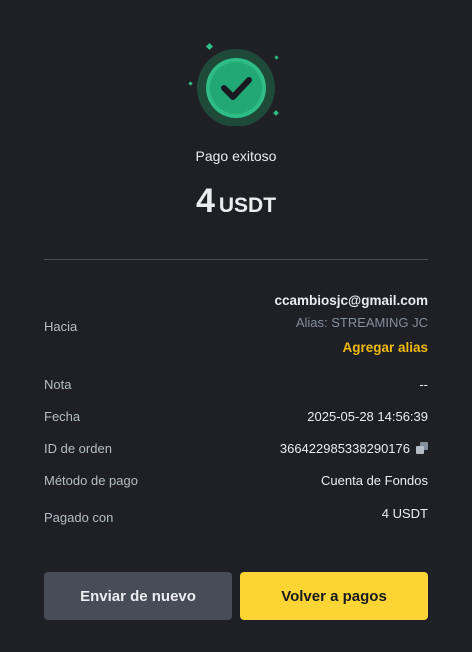 The height and width of the screenshot is (652, 472). I want to click on date-label: Fecha, so click(62, 416).